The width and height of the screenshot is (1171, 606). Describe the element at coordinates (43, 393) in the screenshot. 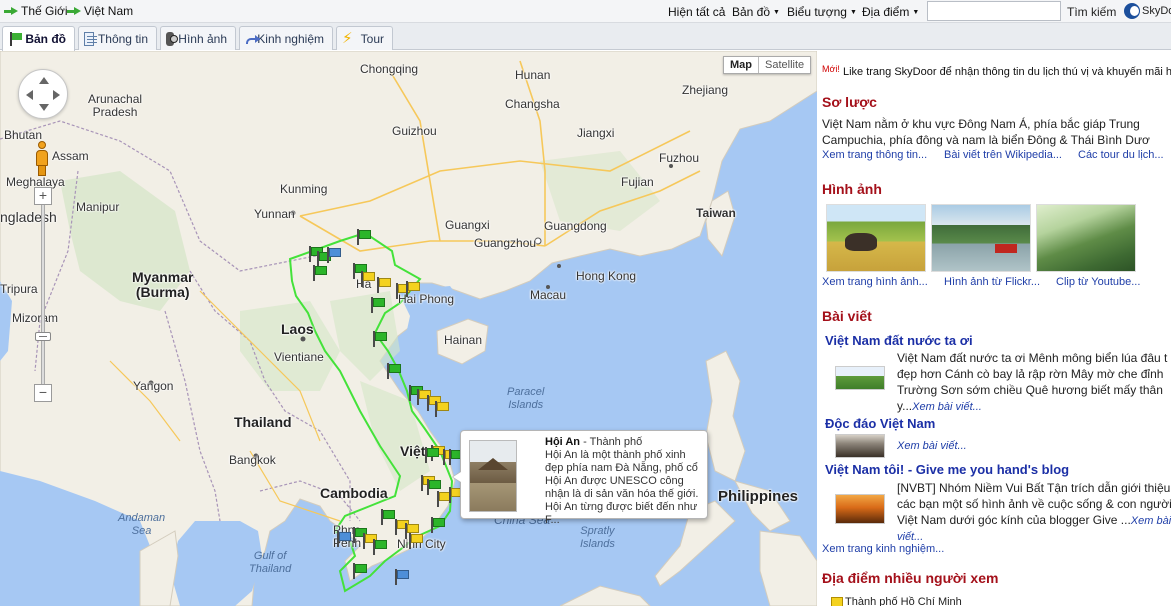

I see `zoom-out-button: −` at that location.